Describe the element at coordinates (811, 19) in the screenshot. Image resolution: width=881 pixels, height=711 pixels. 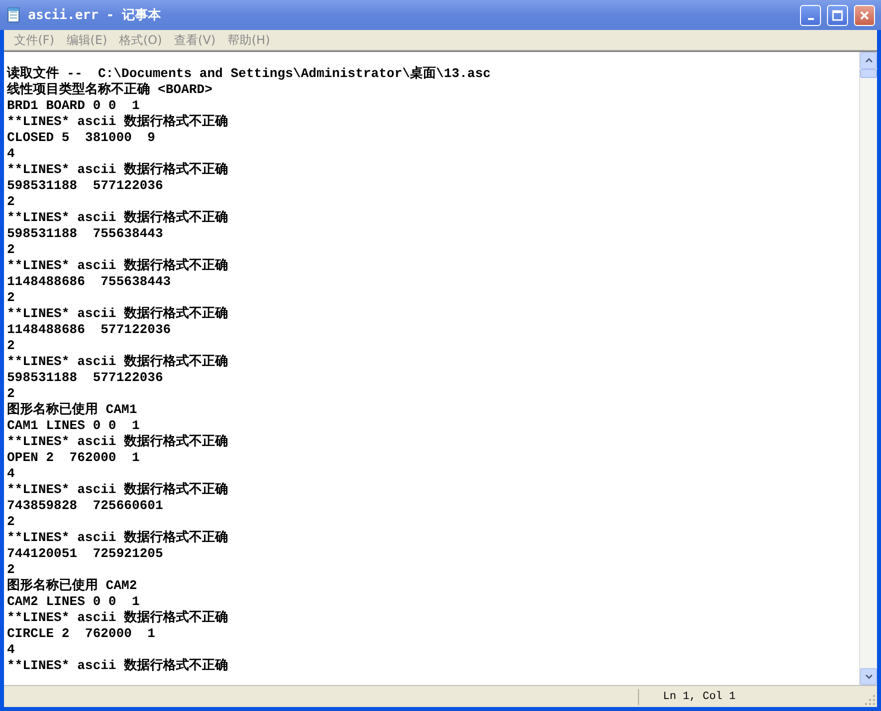
I see `minimize-icon` at that location.